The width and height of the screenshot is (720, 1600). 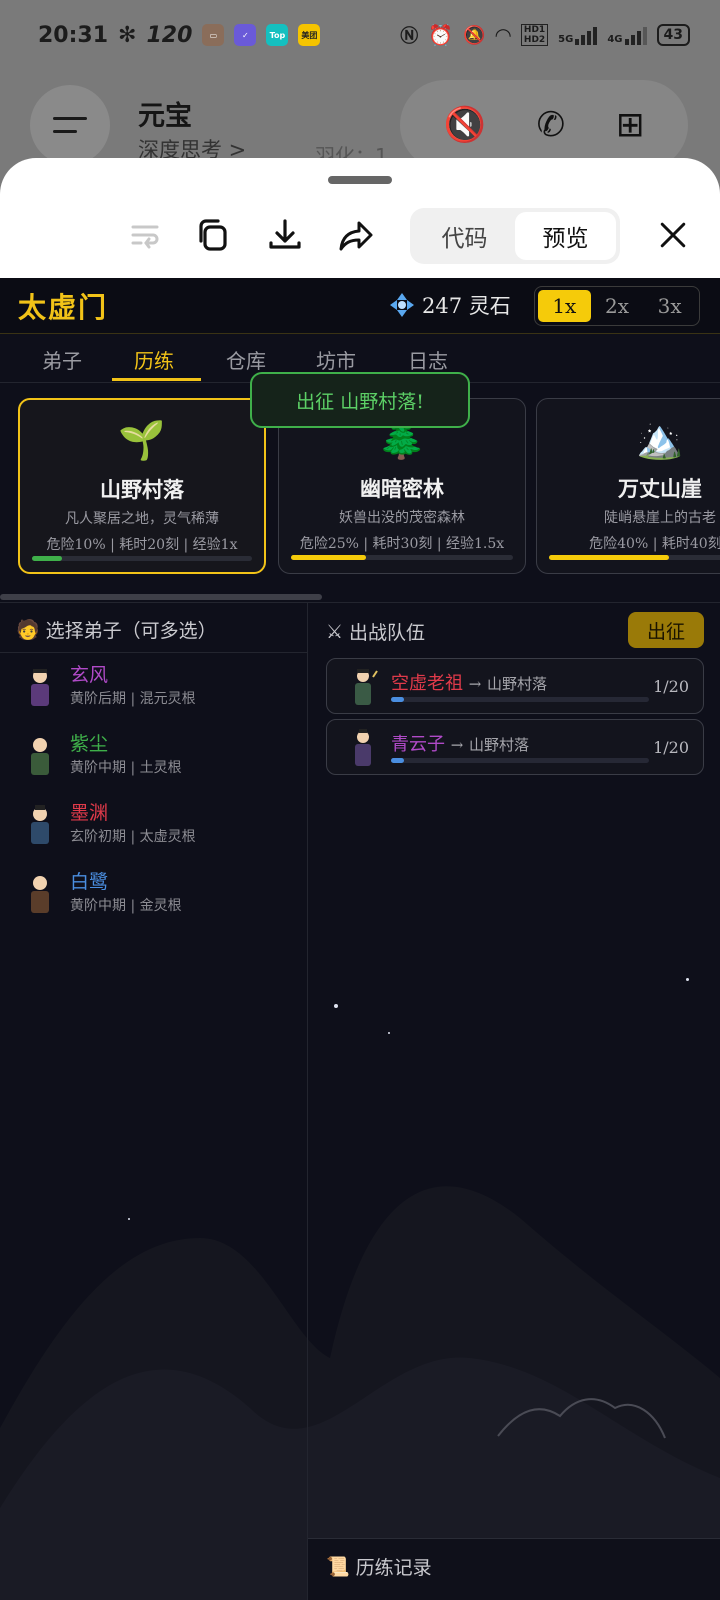 What do you see at coordinates (127, 35) in the screenshot?
I see `fan-icon: ✻` at bounding box center [127, 35].